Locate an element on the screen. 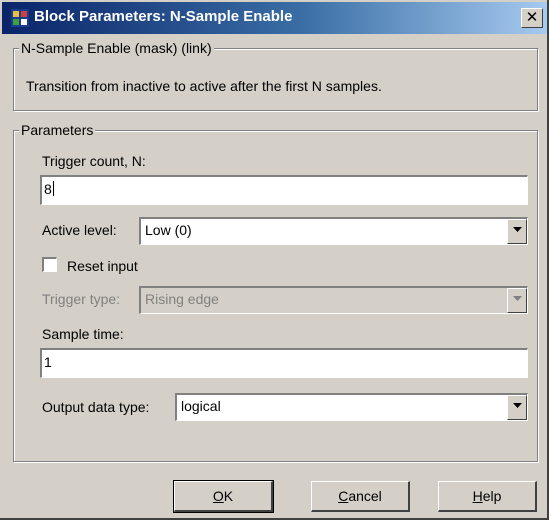  parameters-legend: Parameters is located at coordinates (57, 130).